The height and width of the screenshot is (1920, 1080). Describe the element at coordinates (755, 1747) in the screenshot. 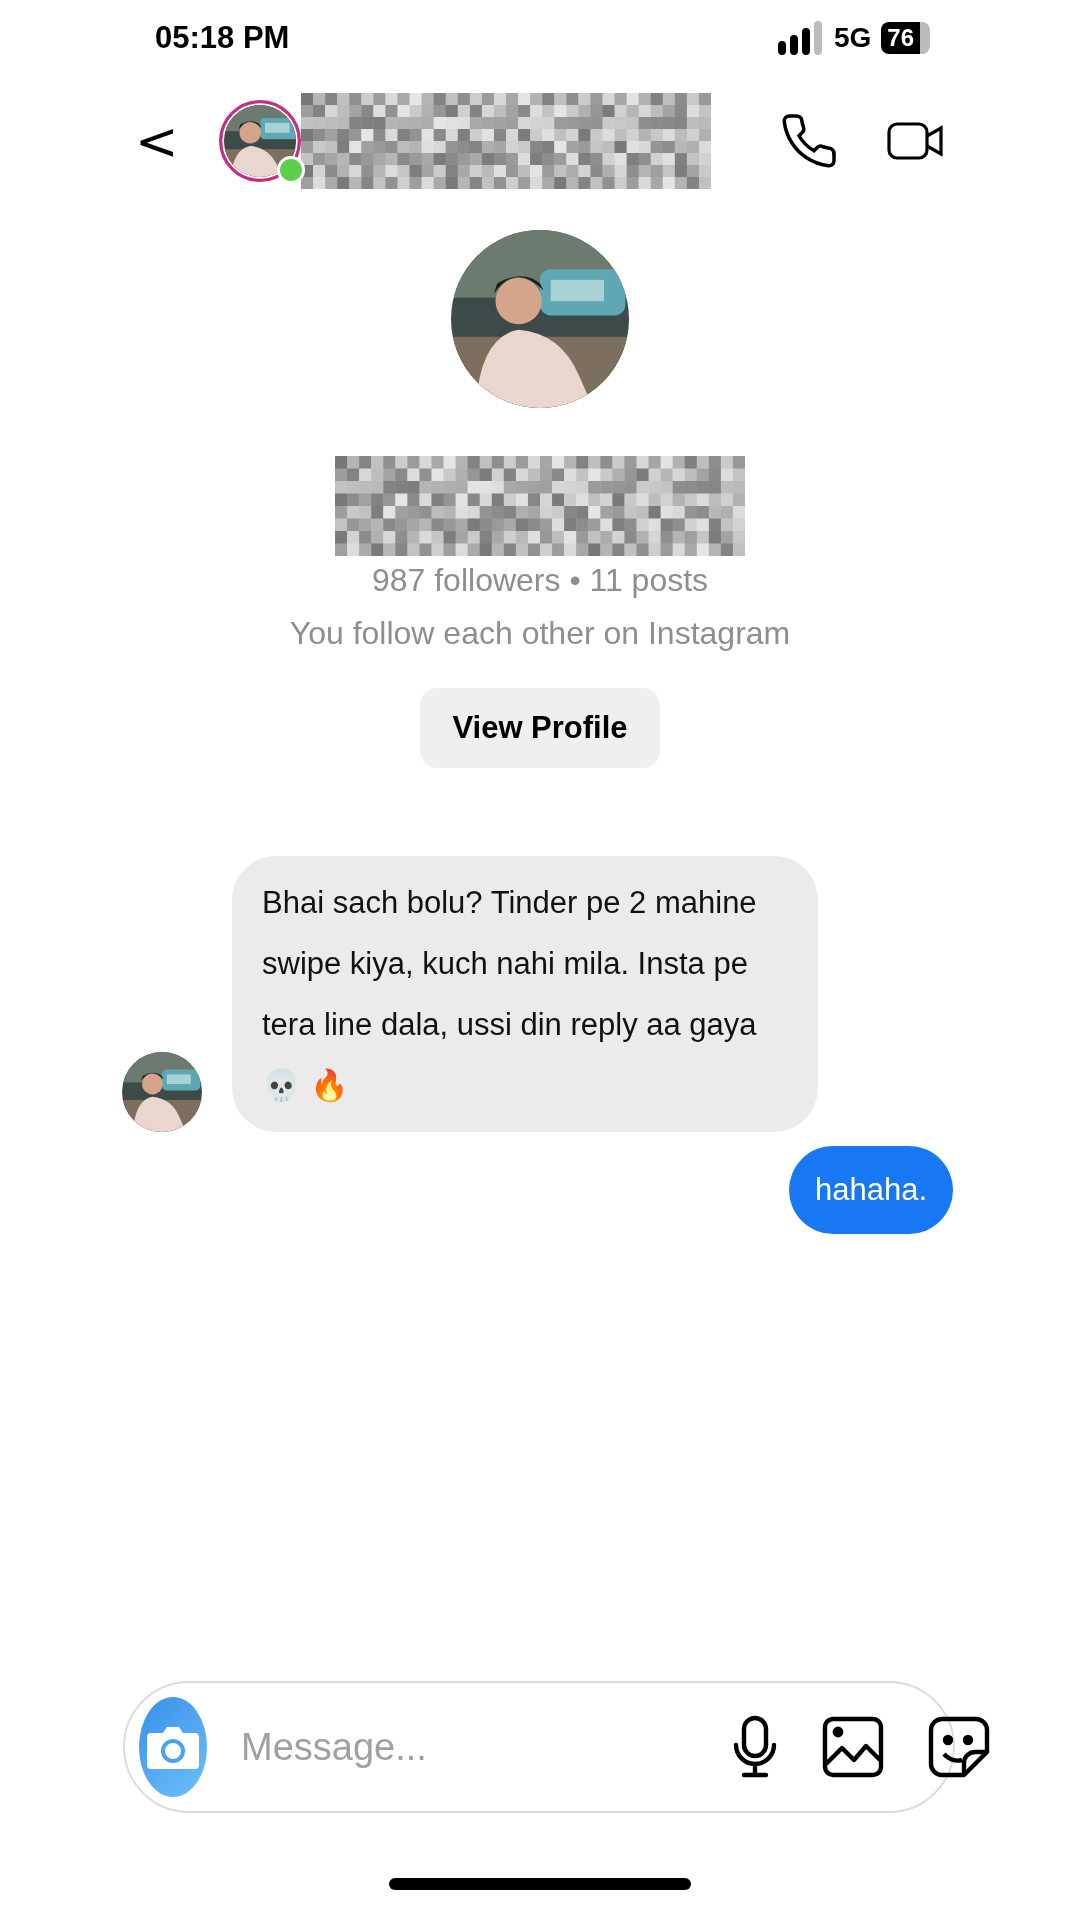

I see `microphone-icon` at that location.